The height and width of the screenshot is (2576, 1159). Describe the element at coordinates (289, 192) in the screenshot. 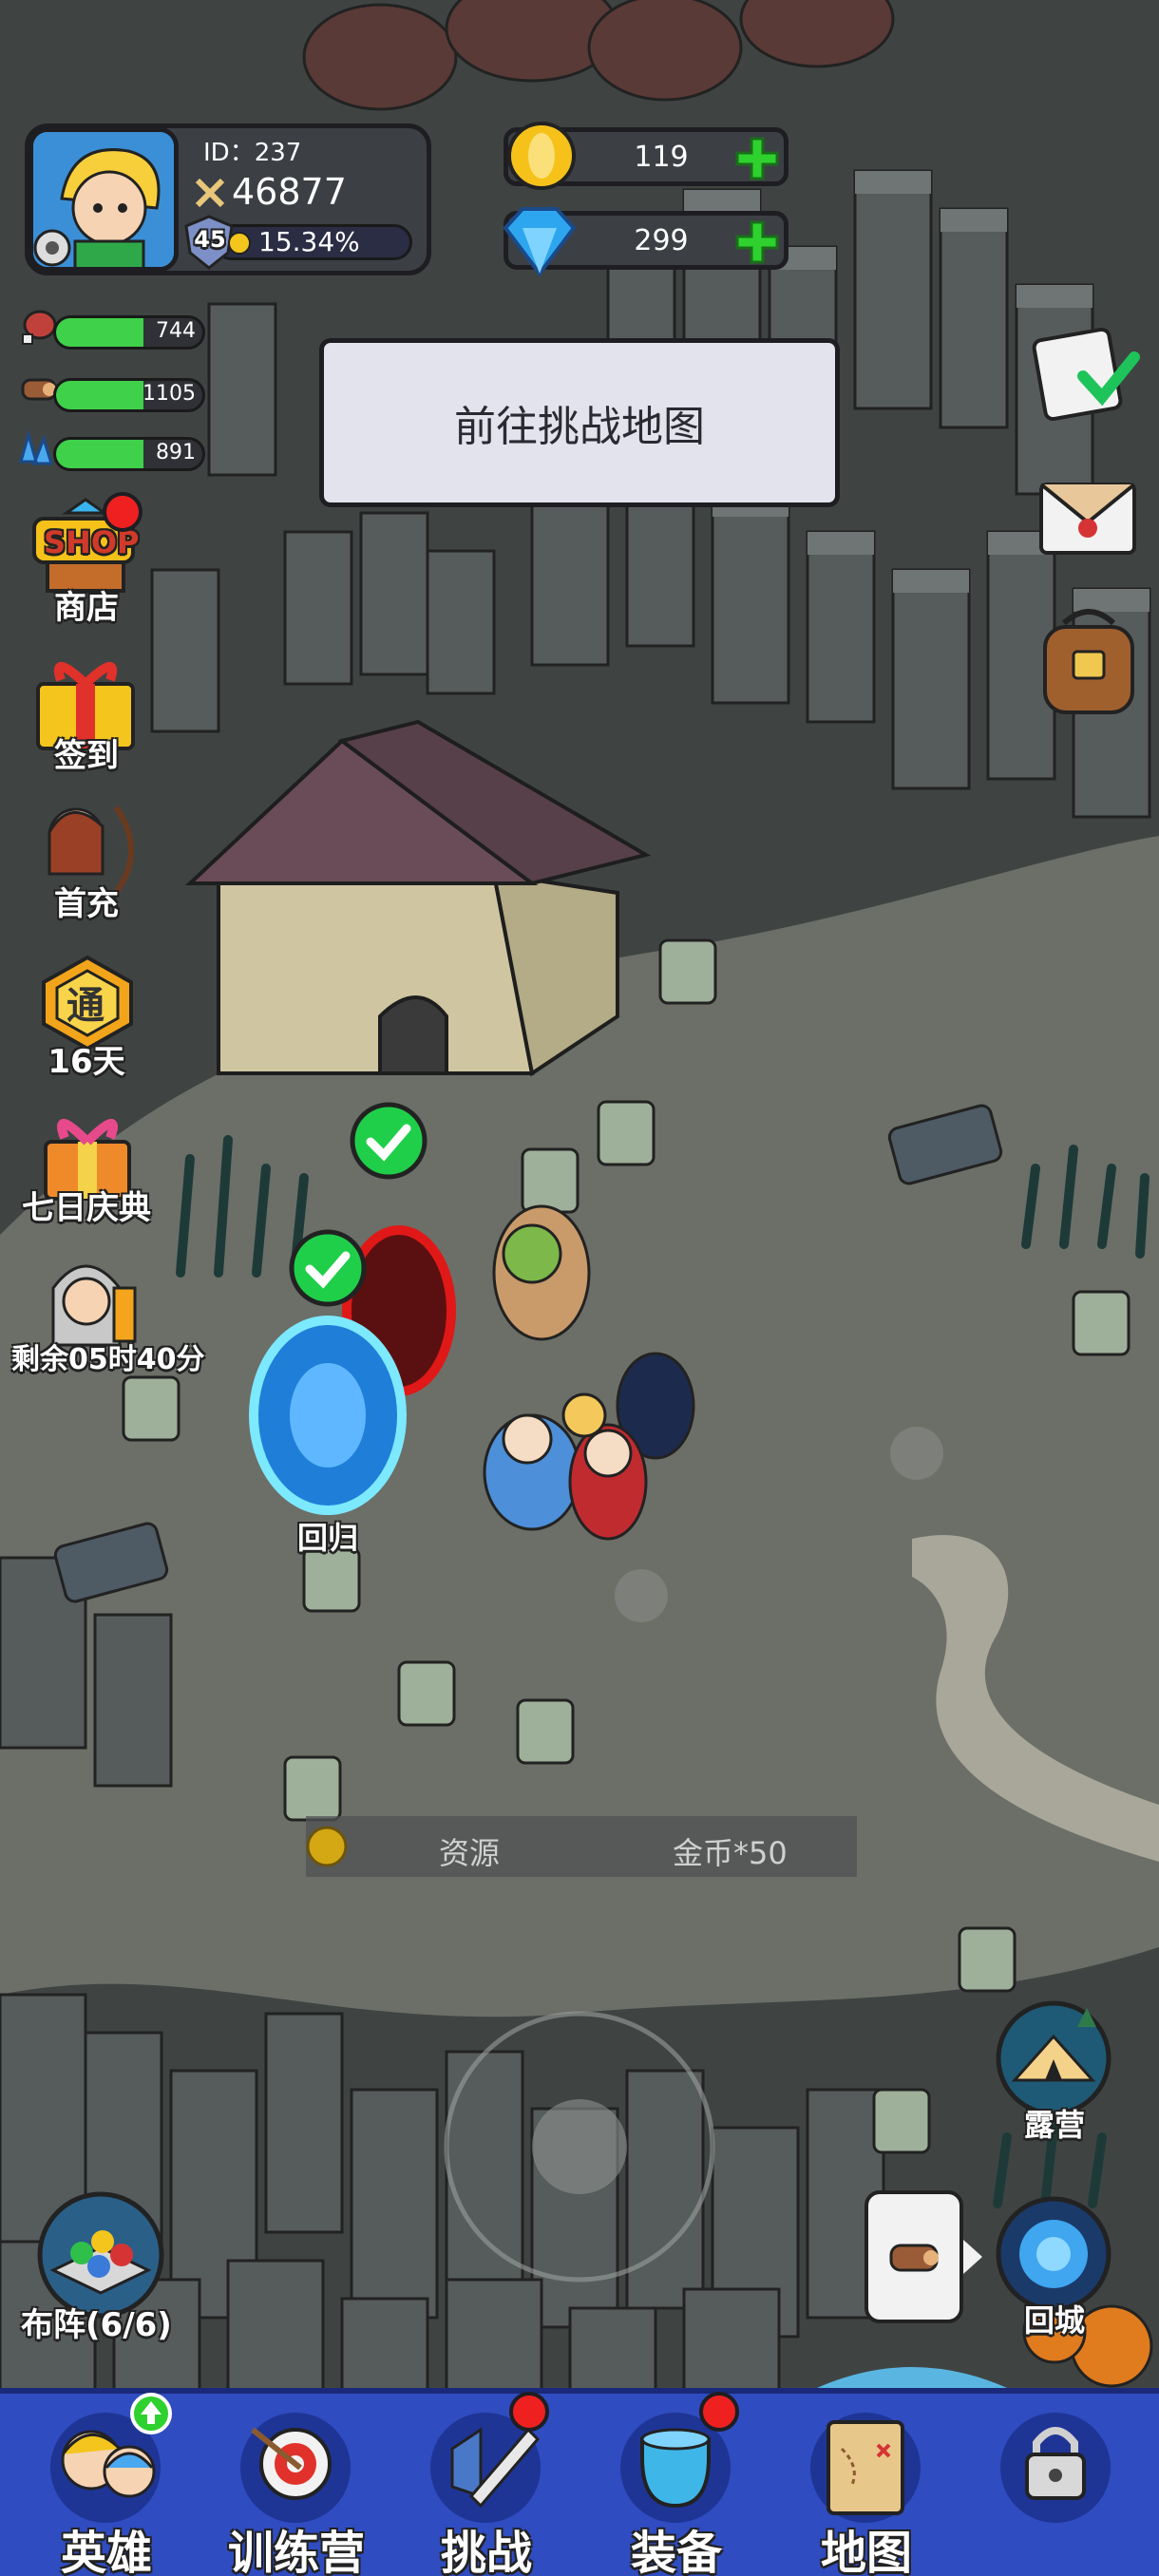

I see `combat-power: 46877` at that location.